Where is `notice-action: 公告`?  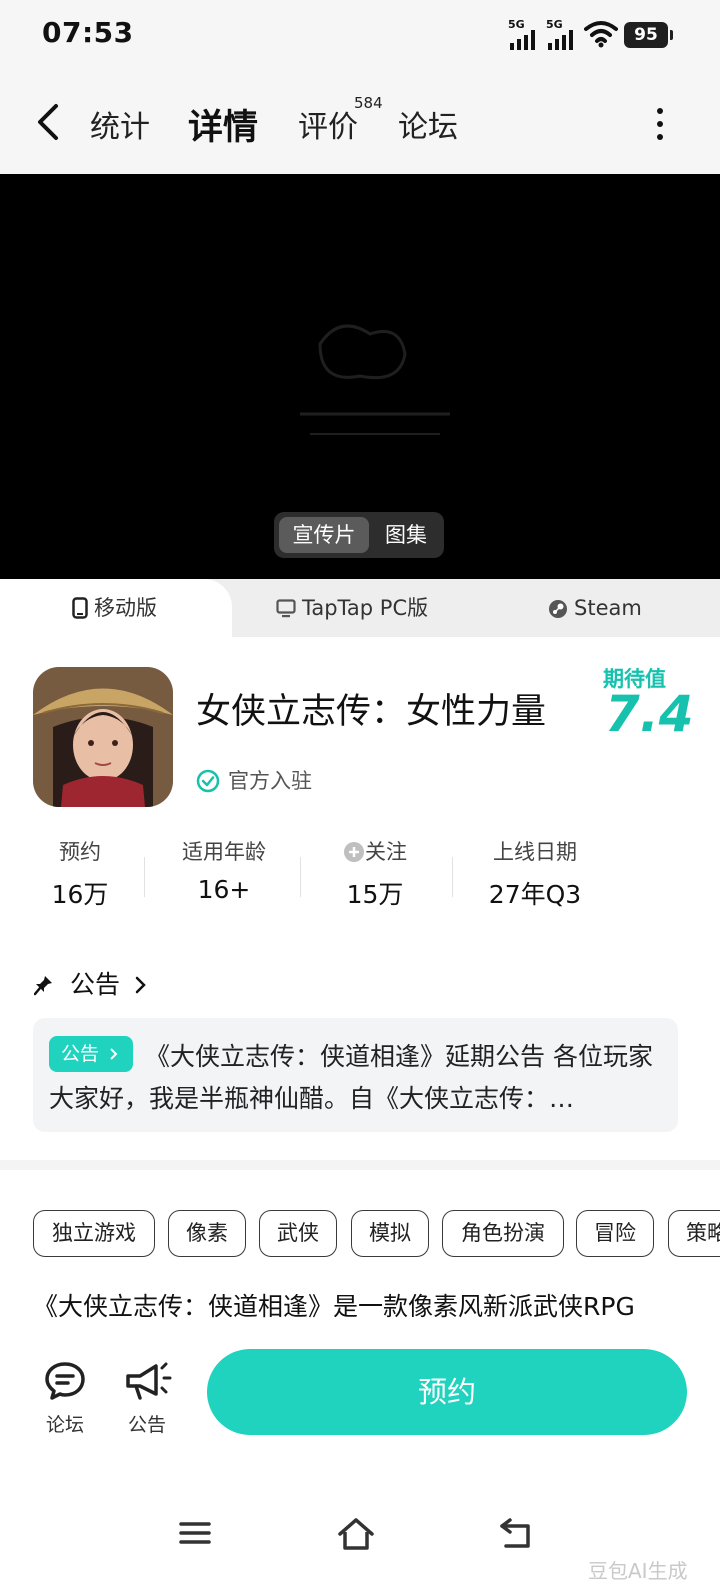
notice-action: 公告 is located at coordinates (147, 1398).